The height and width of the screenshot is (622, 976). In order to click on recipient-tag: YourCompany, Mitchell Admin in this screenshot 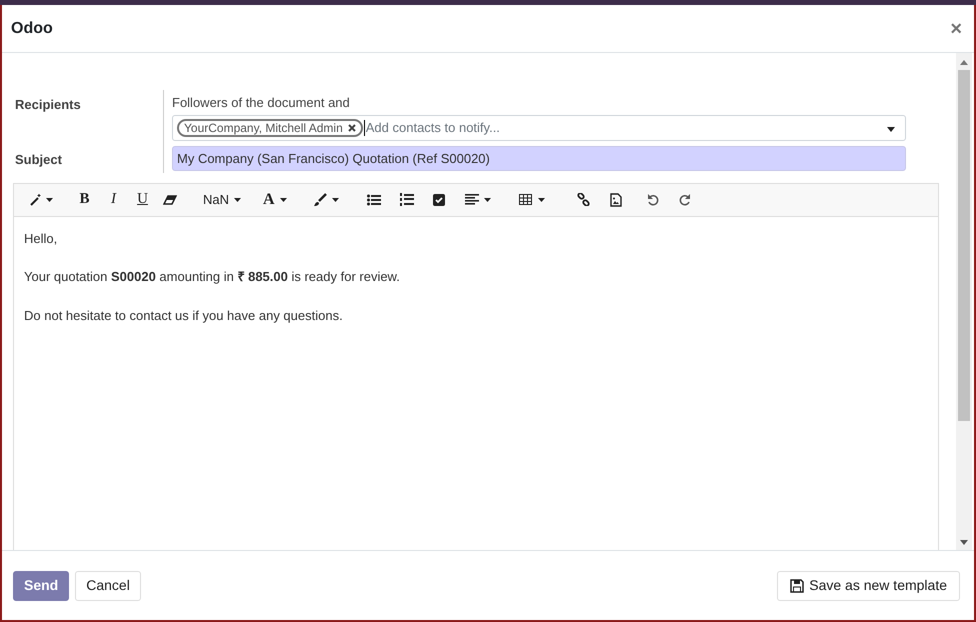, I will do `click(270, 127)`.